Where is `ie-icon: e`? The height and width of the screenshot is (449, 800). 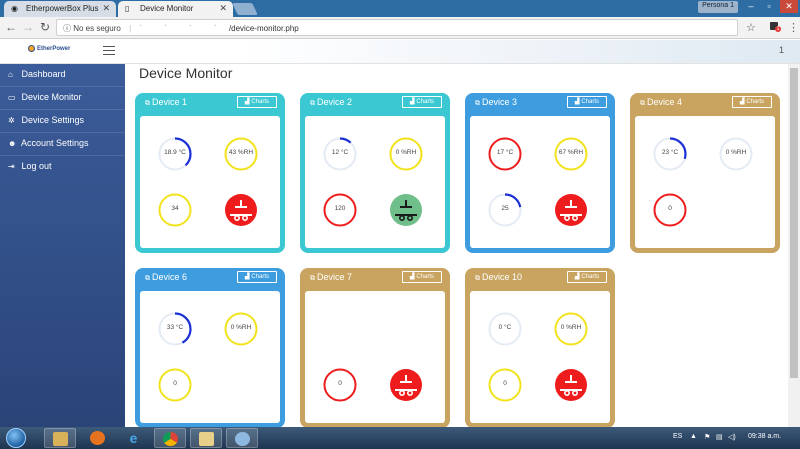 ie-icon: e is located at coordinates (133, 438).